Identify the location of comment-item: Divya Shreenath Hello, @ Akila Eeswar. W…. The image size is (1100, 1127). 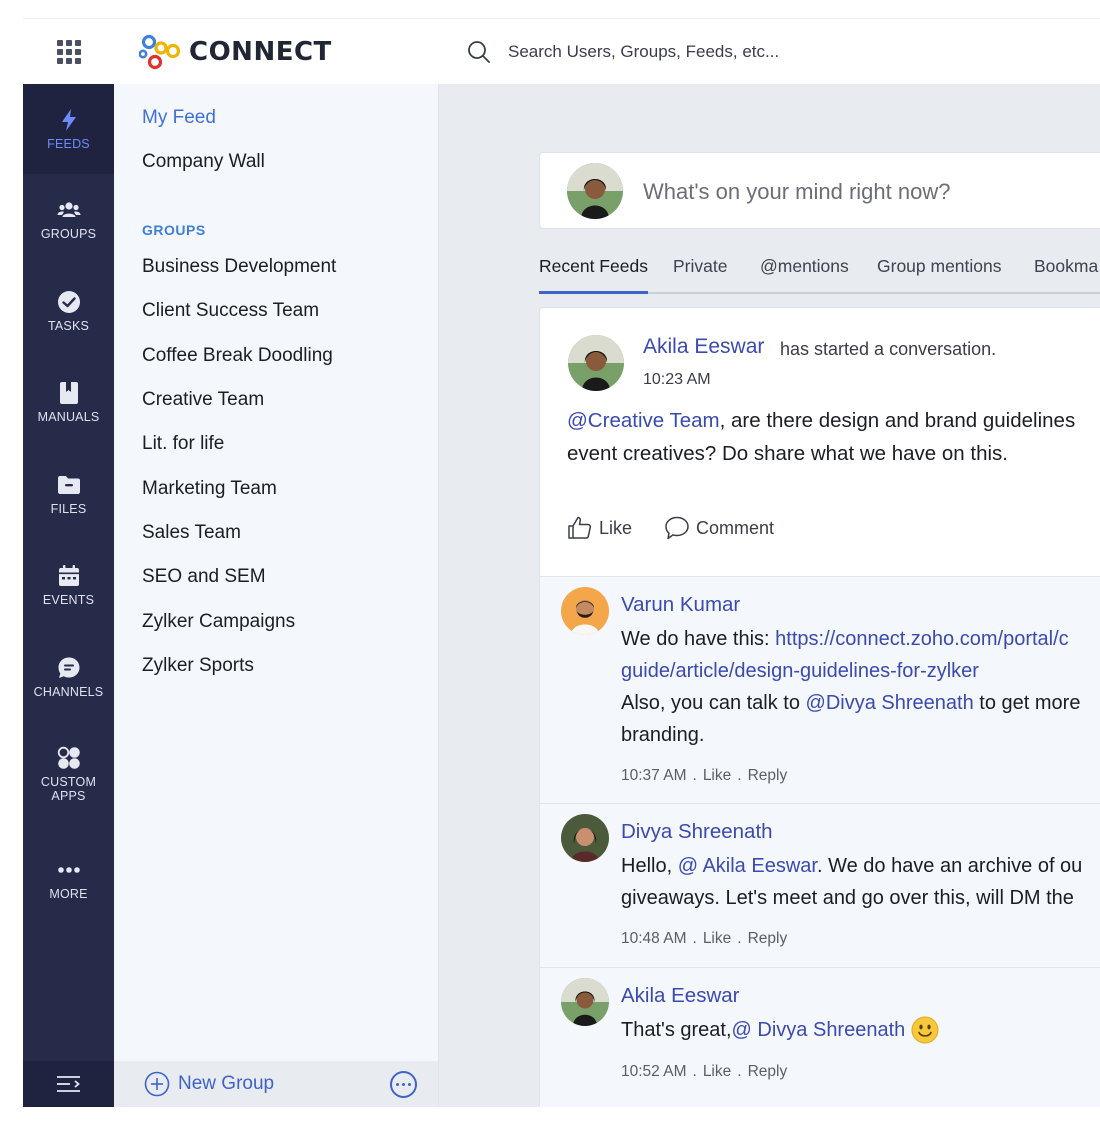
(820, 885).